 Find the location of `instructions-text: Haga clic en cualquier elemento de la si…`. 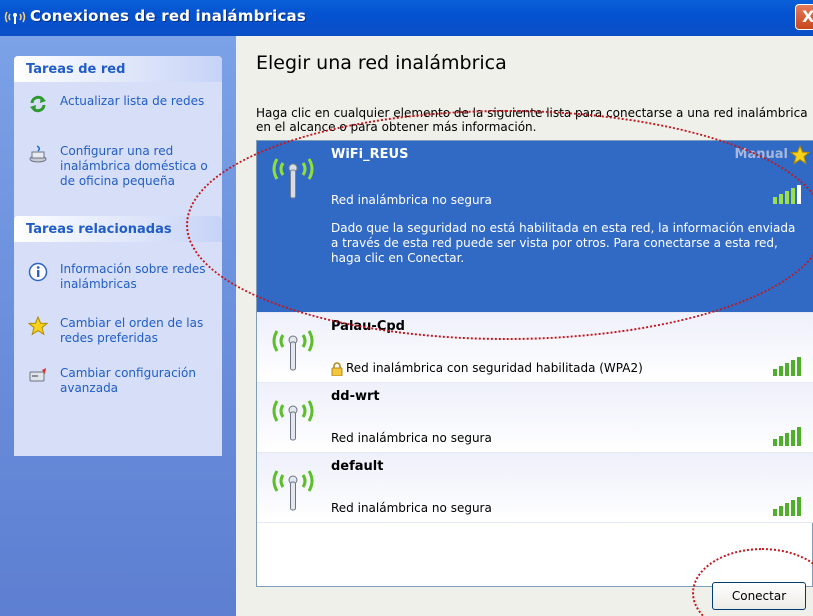

instructions-text: Haga clic en cualquier elemento de la si… is located at coordinates (532, 120).